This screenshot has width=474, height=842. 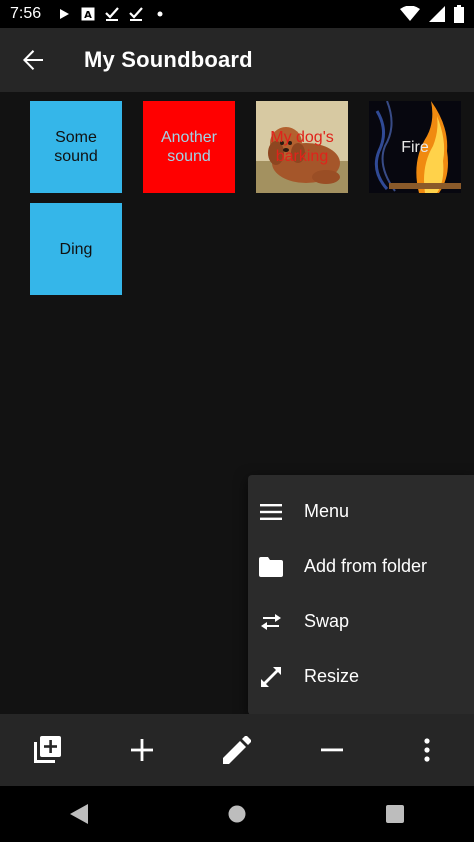 I want to click on page-title: My Soundboard, so click(x=168, y=59).